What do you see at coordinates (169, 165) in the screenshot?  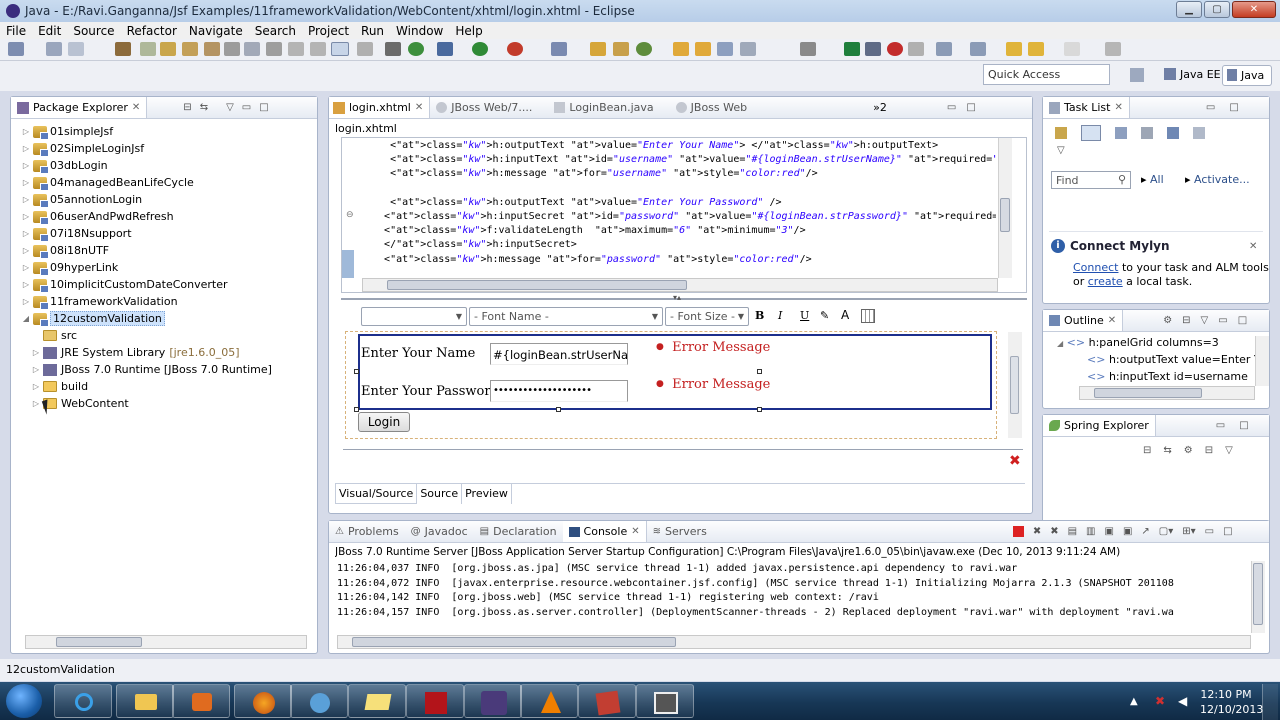 I see `project-item: ▷ 03dbLogin` at bounding box center [169, 165].